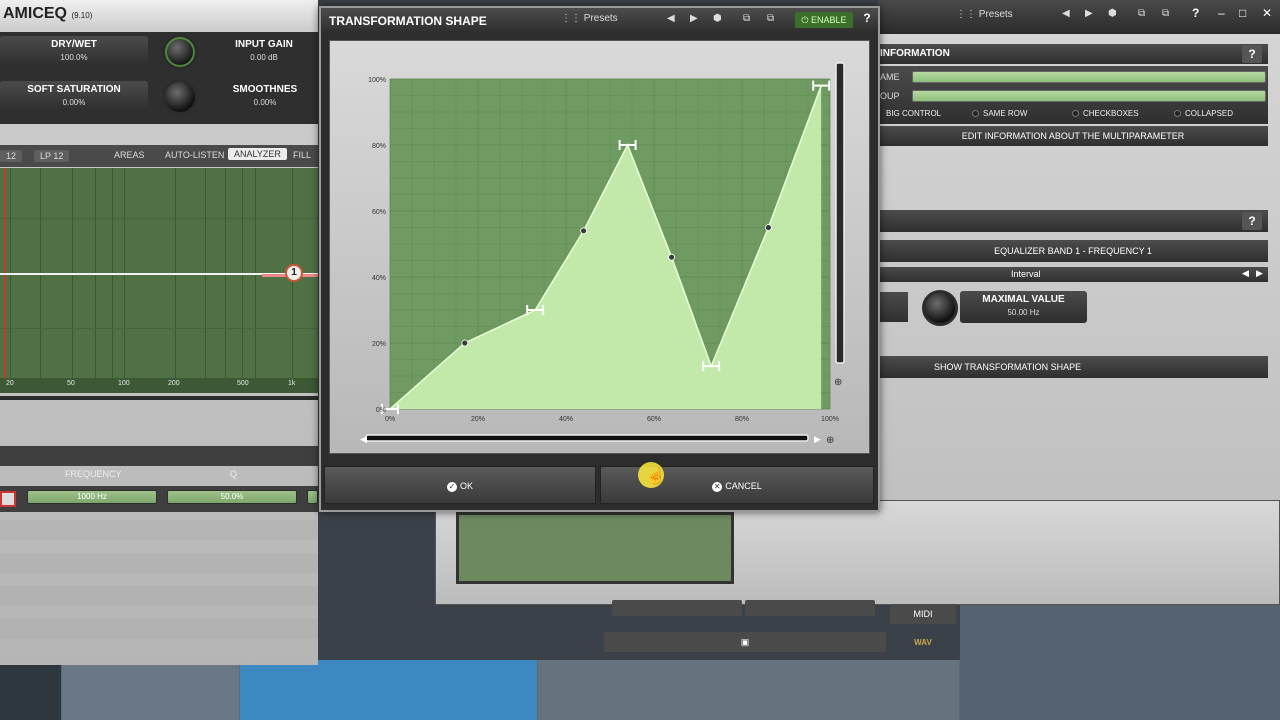  Describe the element at coordinates (381, 410) in the screenshot. I see `y-tick-label: 0%` at that location.